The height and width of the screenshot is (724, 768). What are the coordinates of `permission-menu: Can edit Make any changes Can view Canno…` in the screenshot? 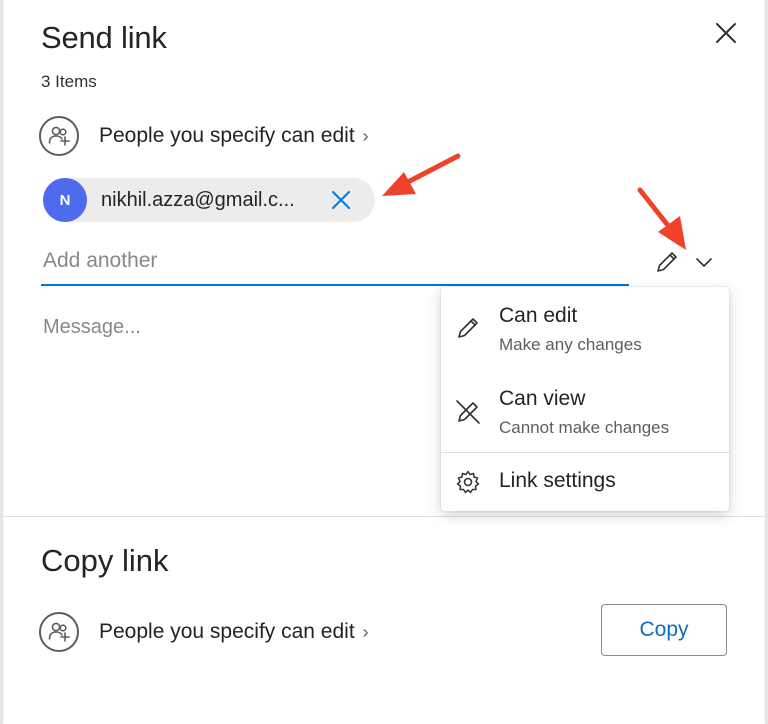 It's located at (585, 399).